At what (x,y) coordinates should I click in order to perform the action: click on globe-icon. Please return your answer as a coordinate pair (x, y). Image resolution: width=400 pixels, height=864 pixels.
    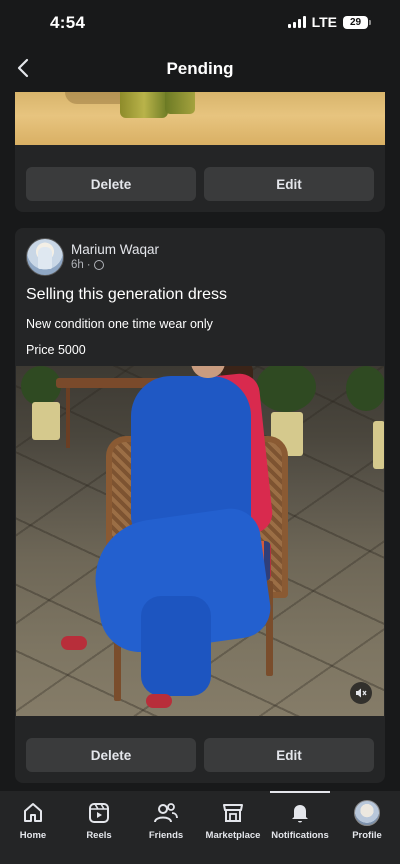
    Looking at the image, I should click on (98, 265).